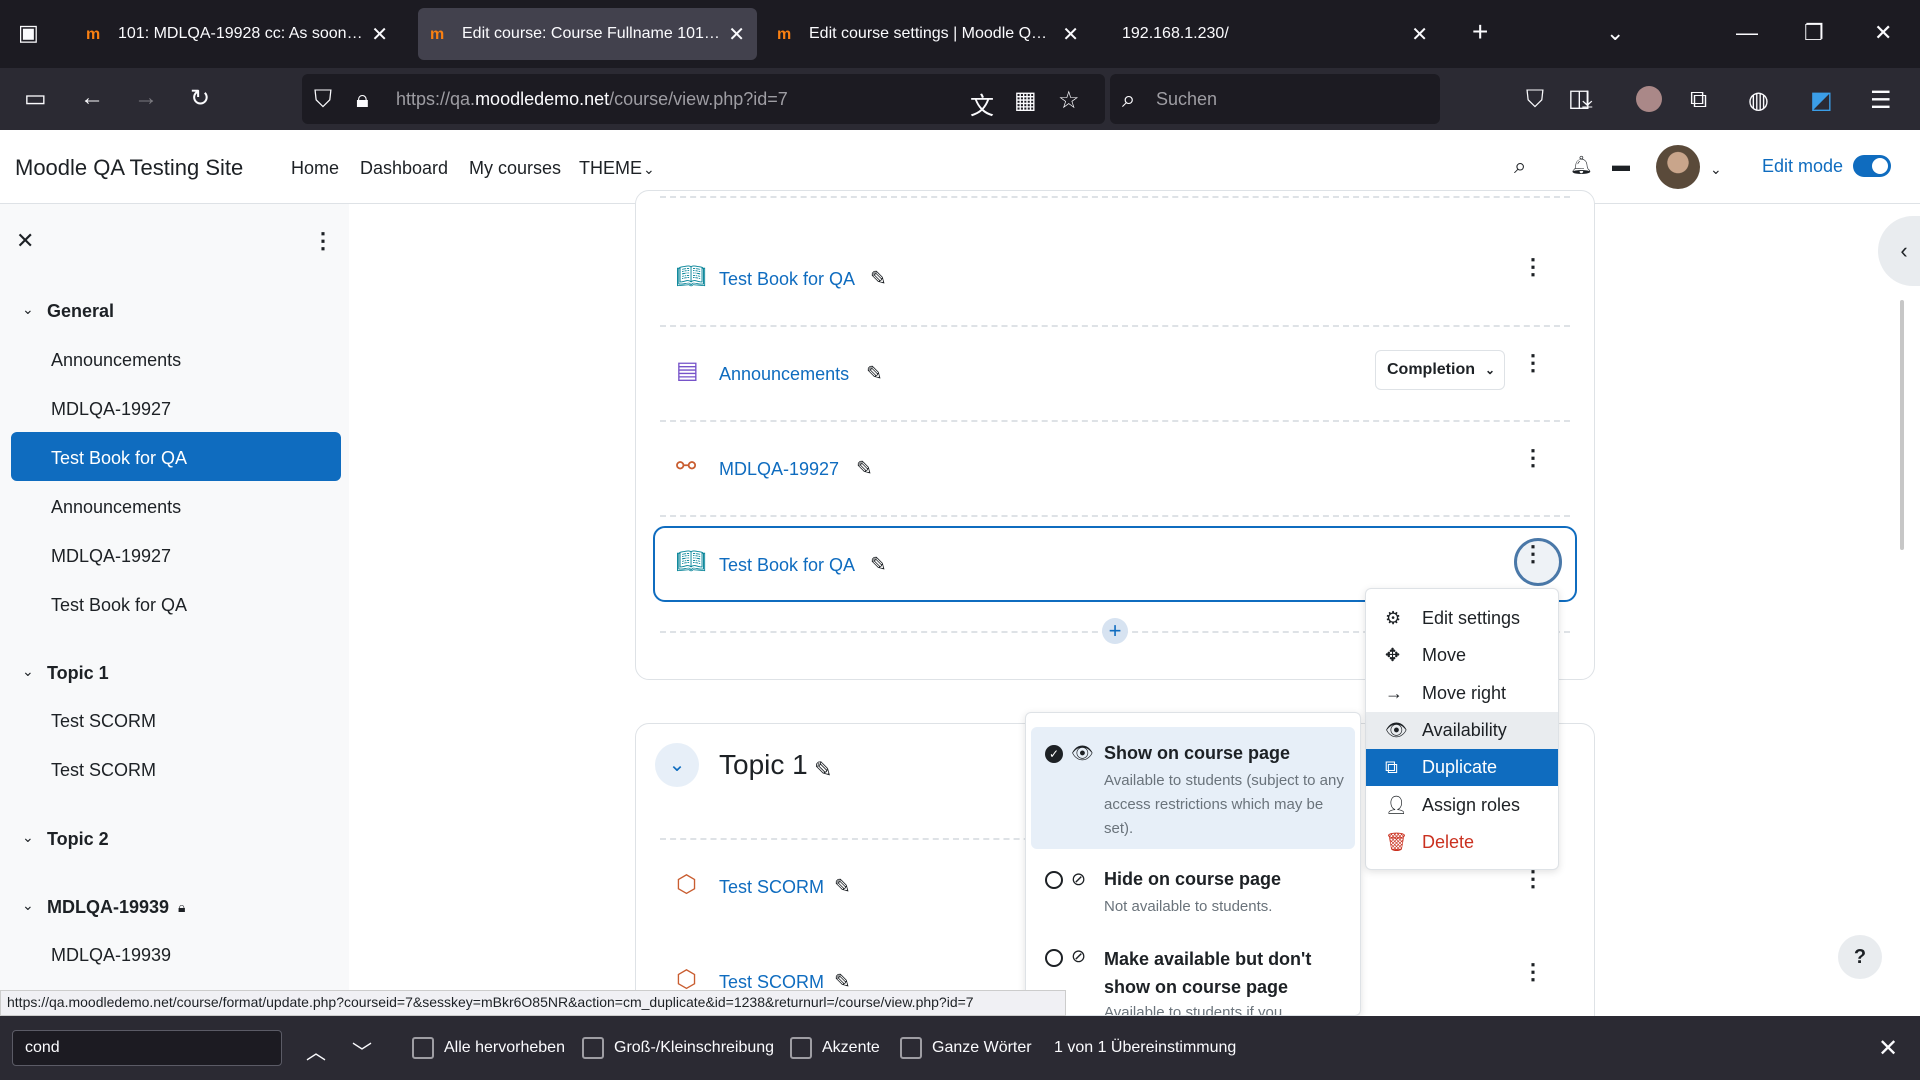 The height and width of the screenshot is (1080, 1920). Describe the element at coordinates (35, 98) in the screenshot. I see `sidebar-toggle-icon: ▭` at that location.